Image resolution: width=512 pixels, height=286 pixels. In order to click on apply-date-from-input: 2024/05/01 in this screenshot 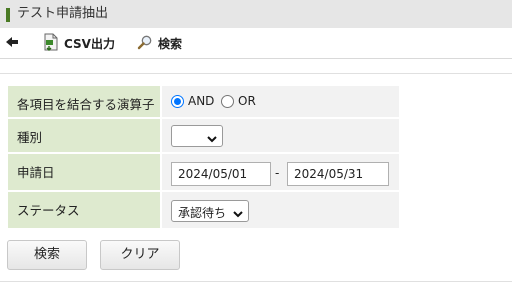, I will do `click(221, 174)`.